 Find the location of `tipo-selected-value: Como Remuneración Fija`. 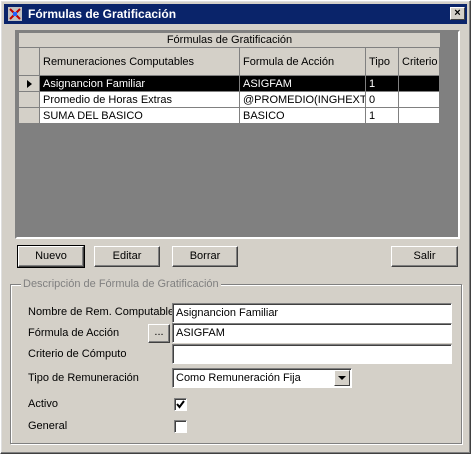

tipo-selected-value: Como Remuneración Fija is located at coordinates (238, 378).